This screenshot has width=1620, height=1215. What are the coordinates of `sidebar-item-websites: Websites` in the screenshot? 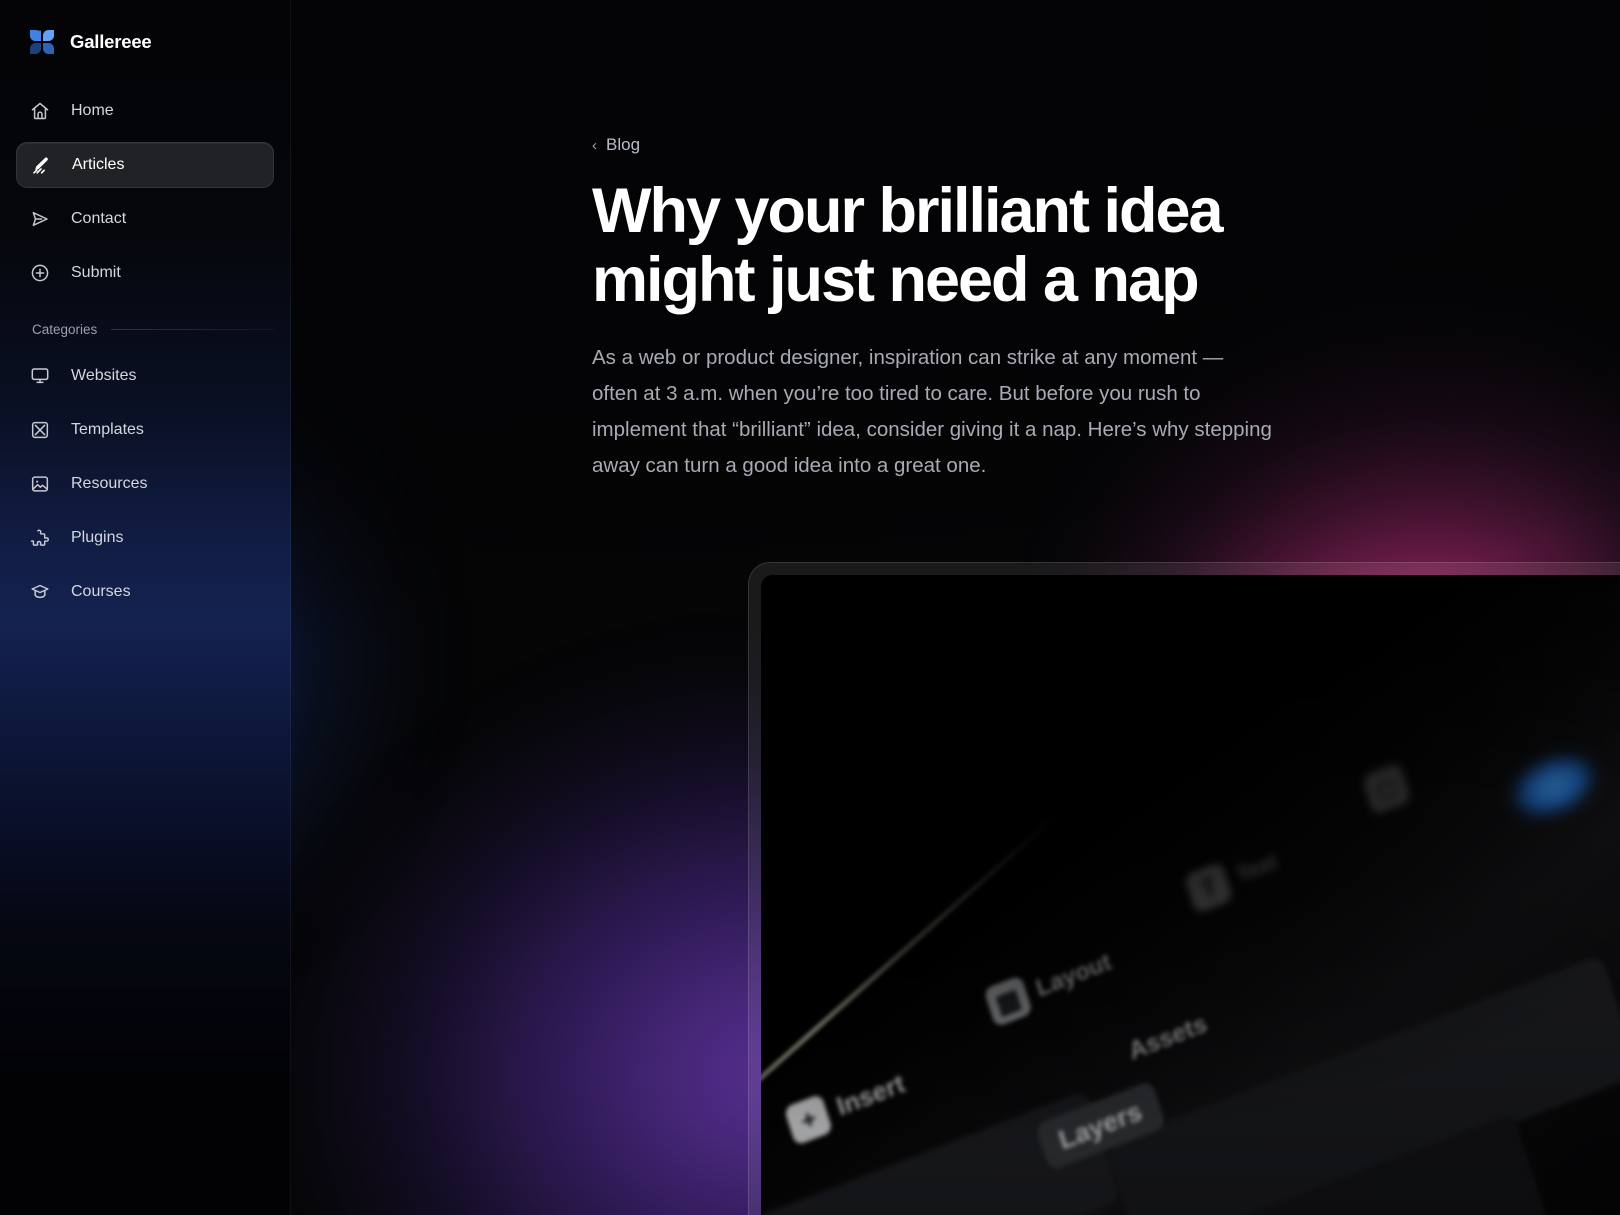 It's located at (145, 376).